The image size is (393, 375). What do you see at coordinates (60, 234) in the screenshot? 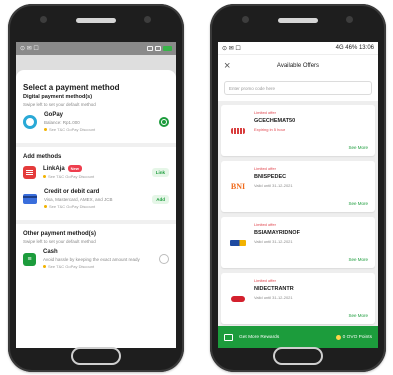
I see `other-methods-heading: Other payment method(s)` at bounding box center [60, 234].